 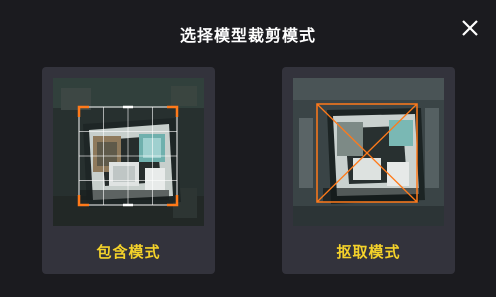 What do you see at coordinates (470, 28) in the screenshot?
I see `close-icon` at bounding box center [470, 28].